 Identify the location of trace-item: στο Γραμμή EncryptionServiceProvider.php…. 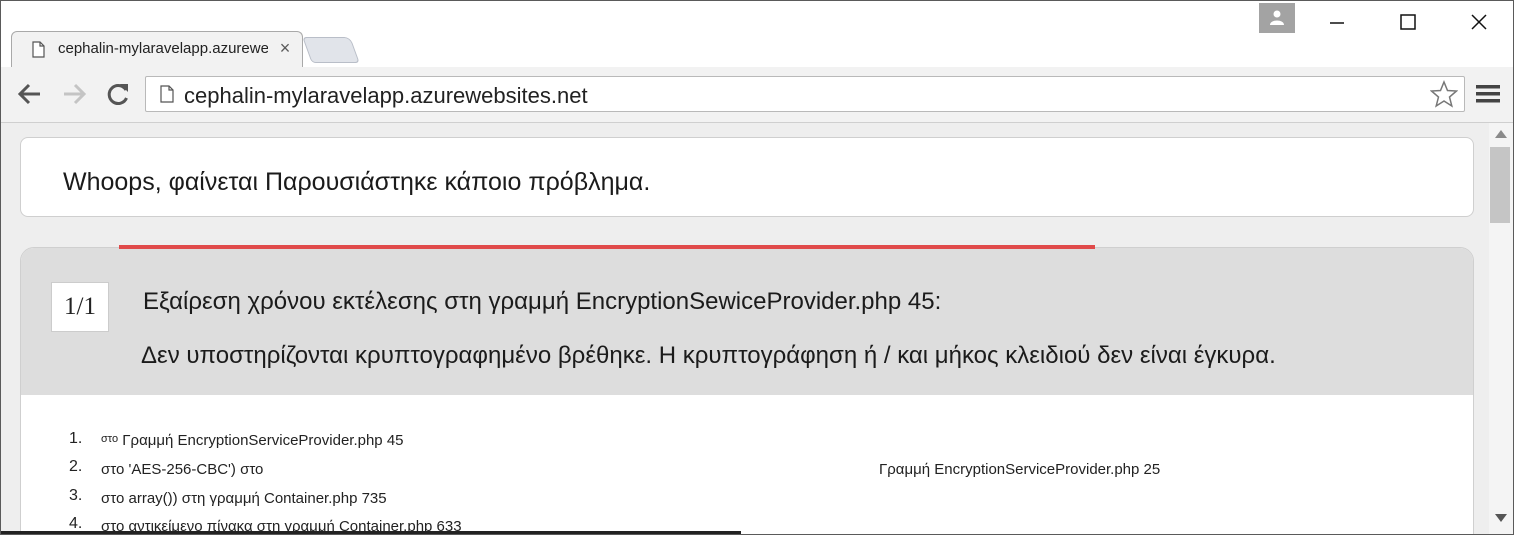
(252, 440).